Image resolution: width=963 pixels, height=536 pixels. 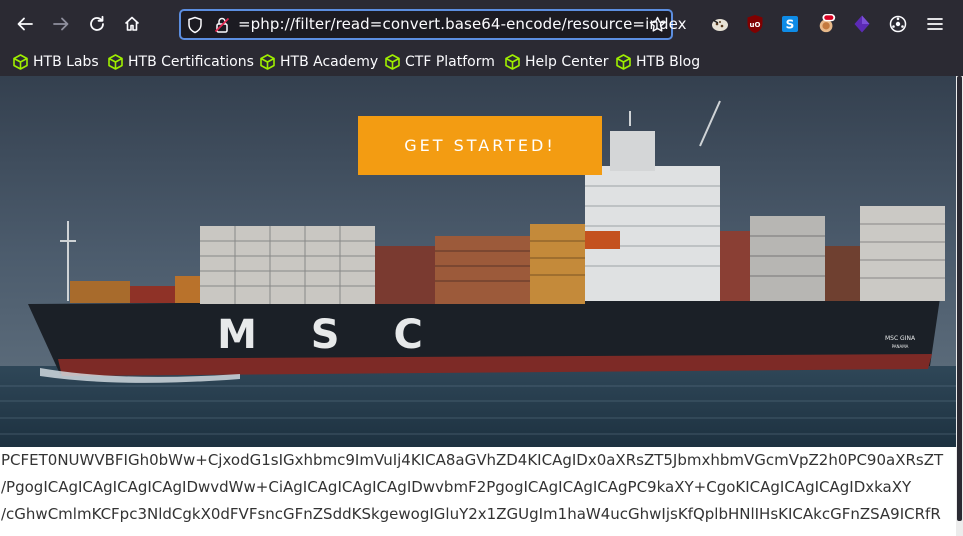 I want to click on bookmark-ctf-platform: CTF Platform, so click(x=440, y=62).